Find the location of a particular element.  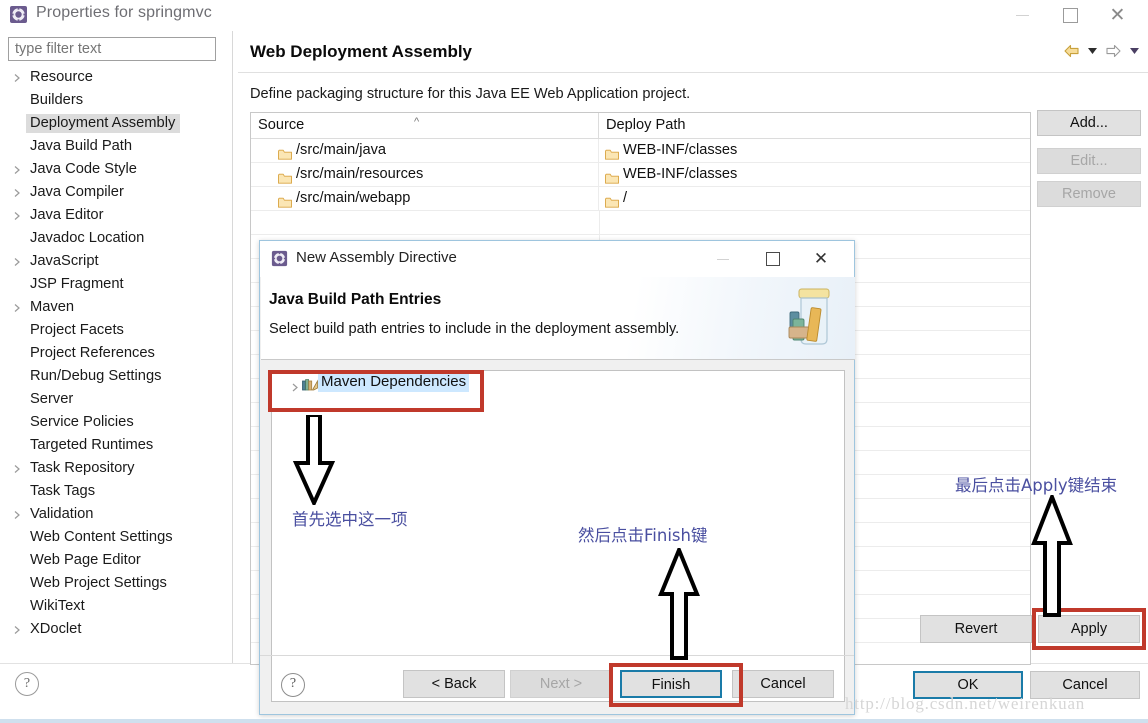

sidebar-item-run-debug-settings: Run/Debug Settings is located at coordinates (116, 376).